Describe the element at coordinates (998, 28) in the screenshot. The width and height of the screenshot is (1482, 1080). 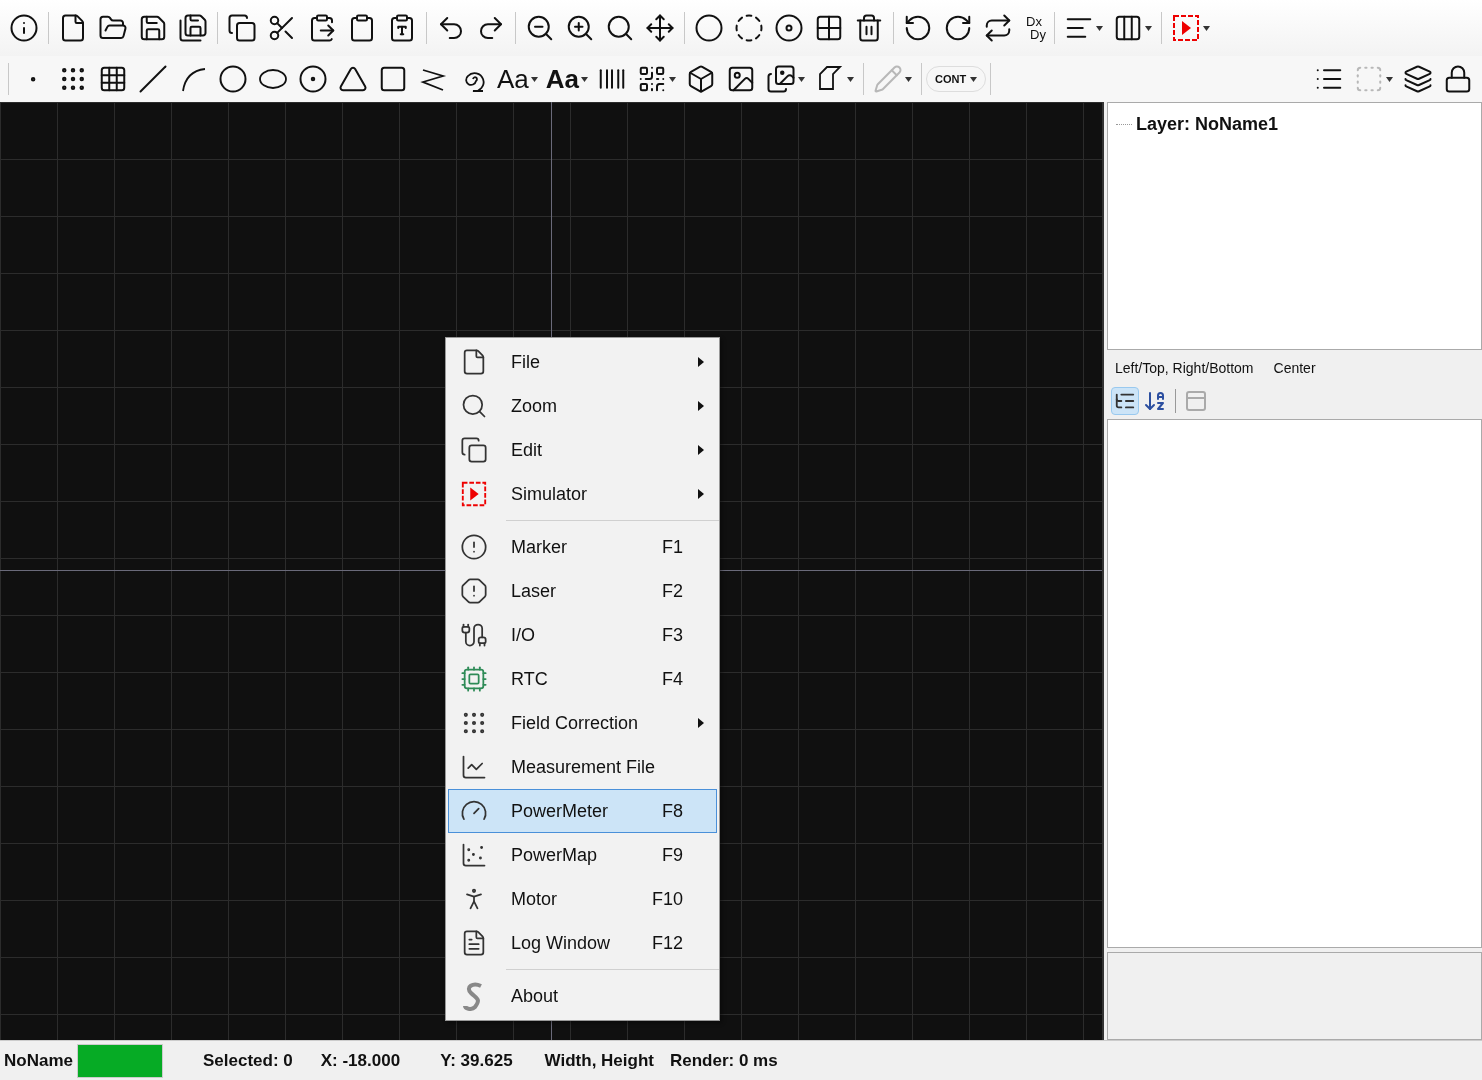
I see `flip-icon` at that location.